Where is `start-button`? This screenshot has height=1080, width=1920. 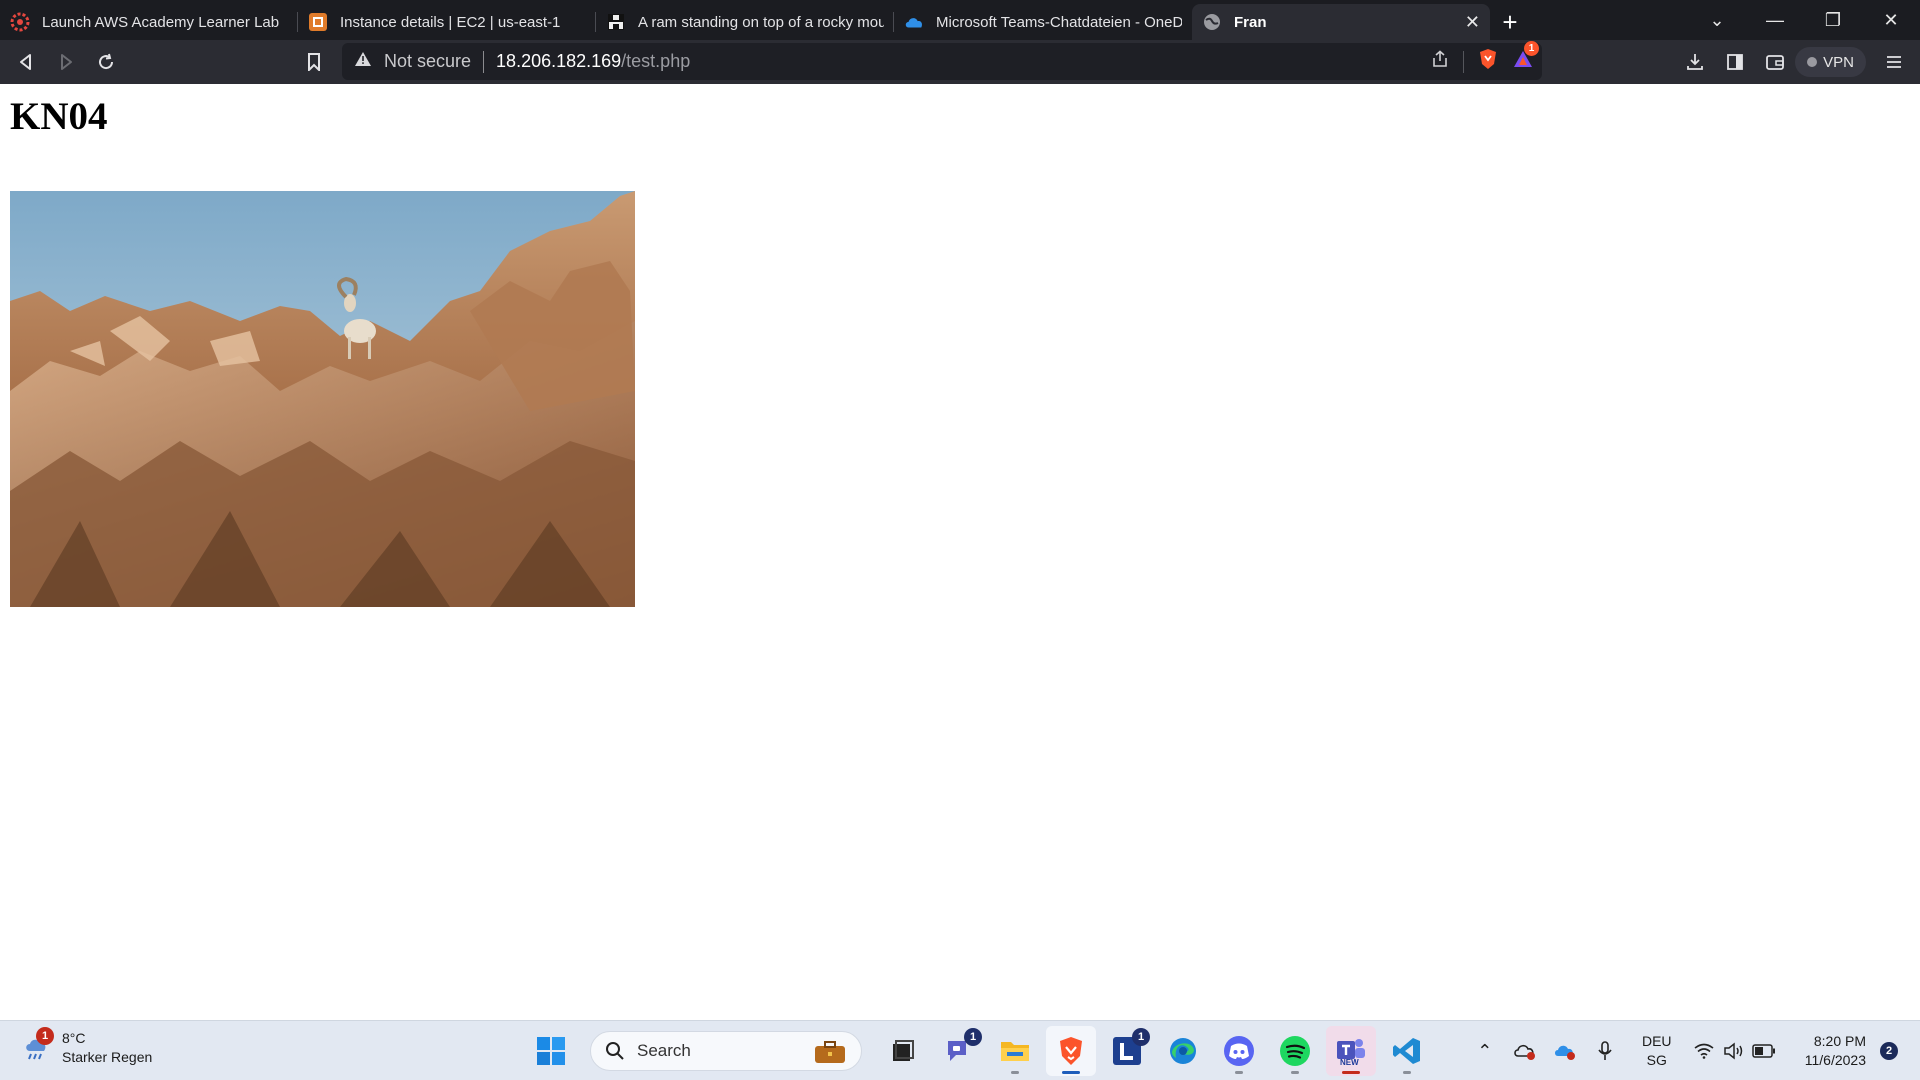 start-button is located at coordinates (551, 1051).